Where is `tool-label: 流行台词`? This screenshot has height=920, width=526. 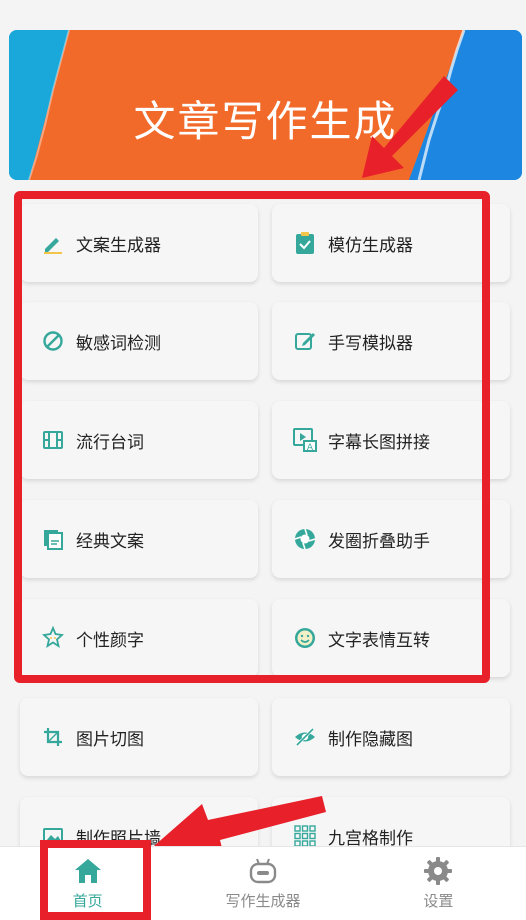 tool-label: 流行台词 is located at coordinates (110, 442).